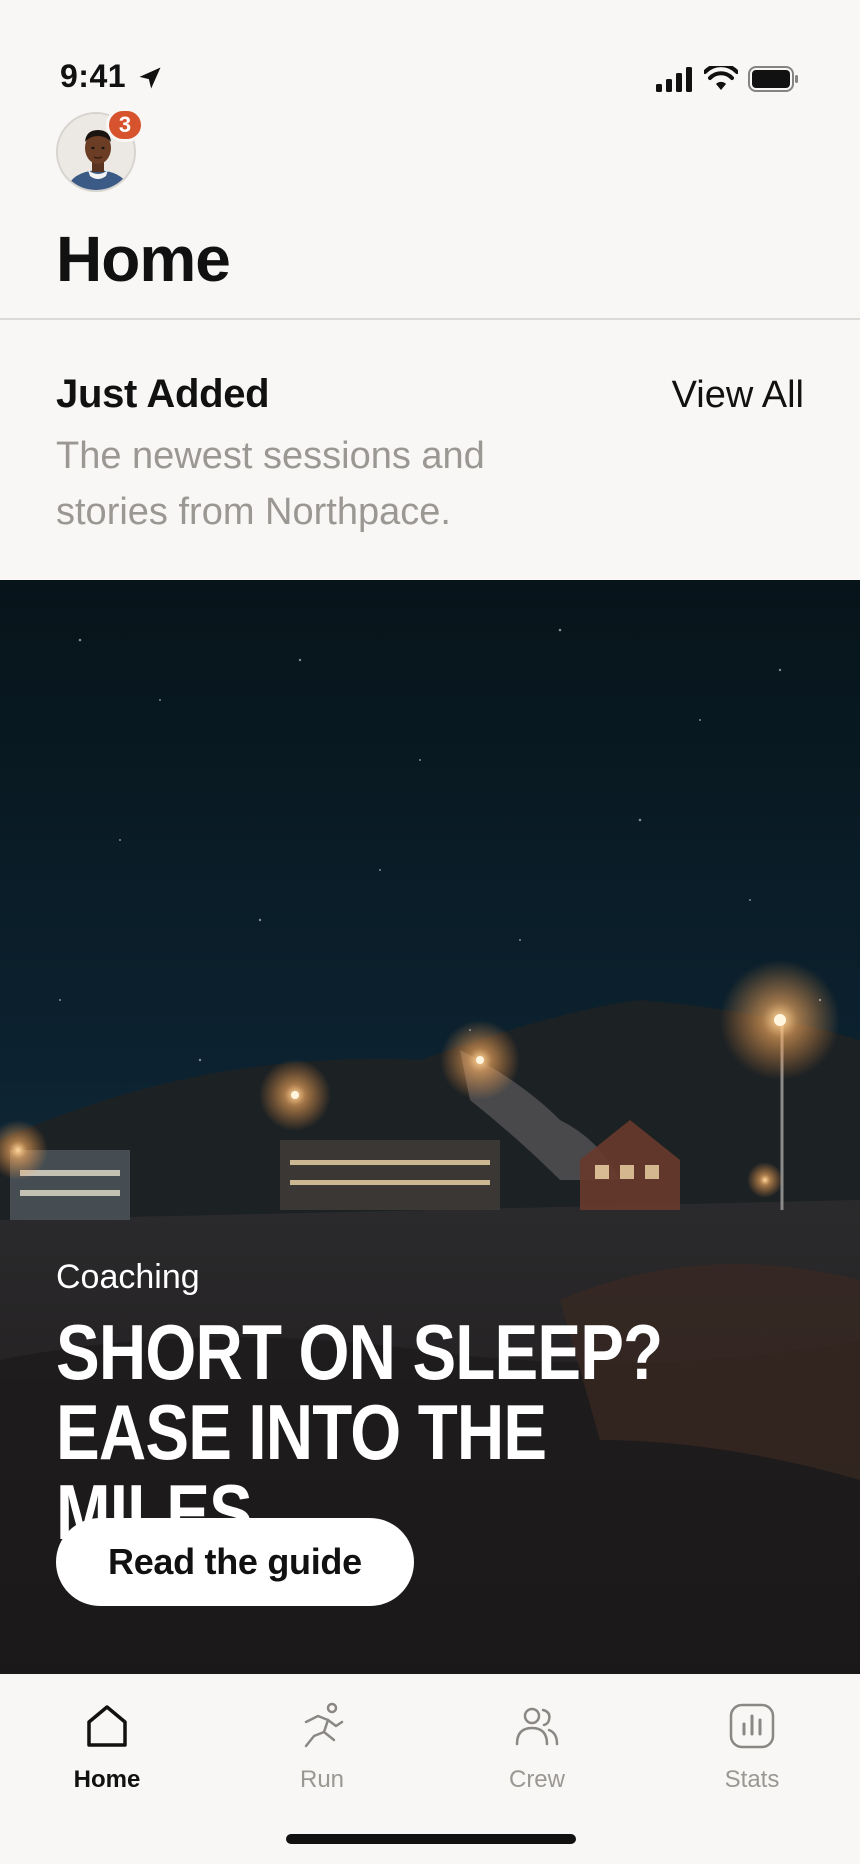 Image resolution: width=860 pixels, height=1864 pixels. What do you see at coordinates (536, 1779) in the screenshot?
I see `tab-label: Crew` at bounding box center [536, 1779].